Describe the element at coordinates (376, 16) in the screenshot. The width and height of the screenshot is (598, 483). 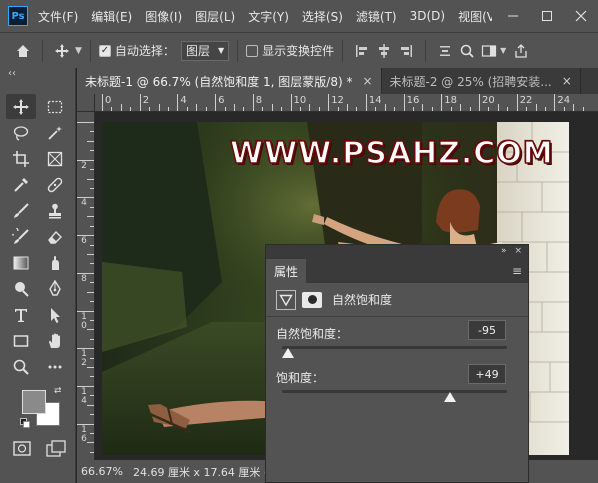
I see `menu-filter: 滤镜(T)` at that location.